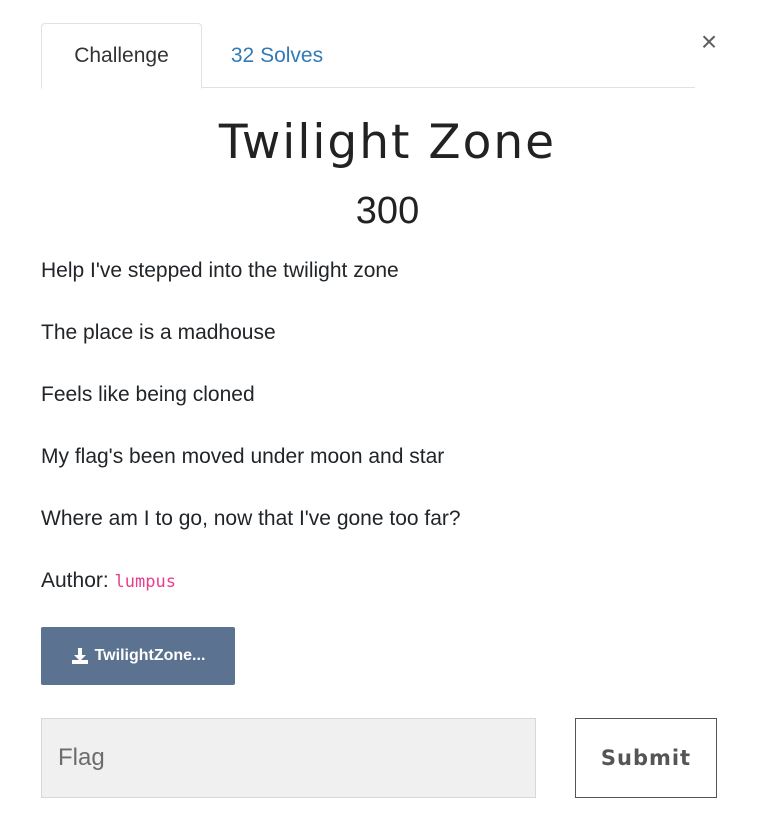  I want to click on description-line: The place is a madhouse, so click(158, 332).